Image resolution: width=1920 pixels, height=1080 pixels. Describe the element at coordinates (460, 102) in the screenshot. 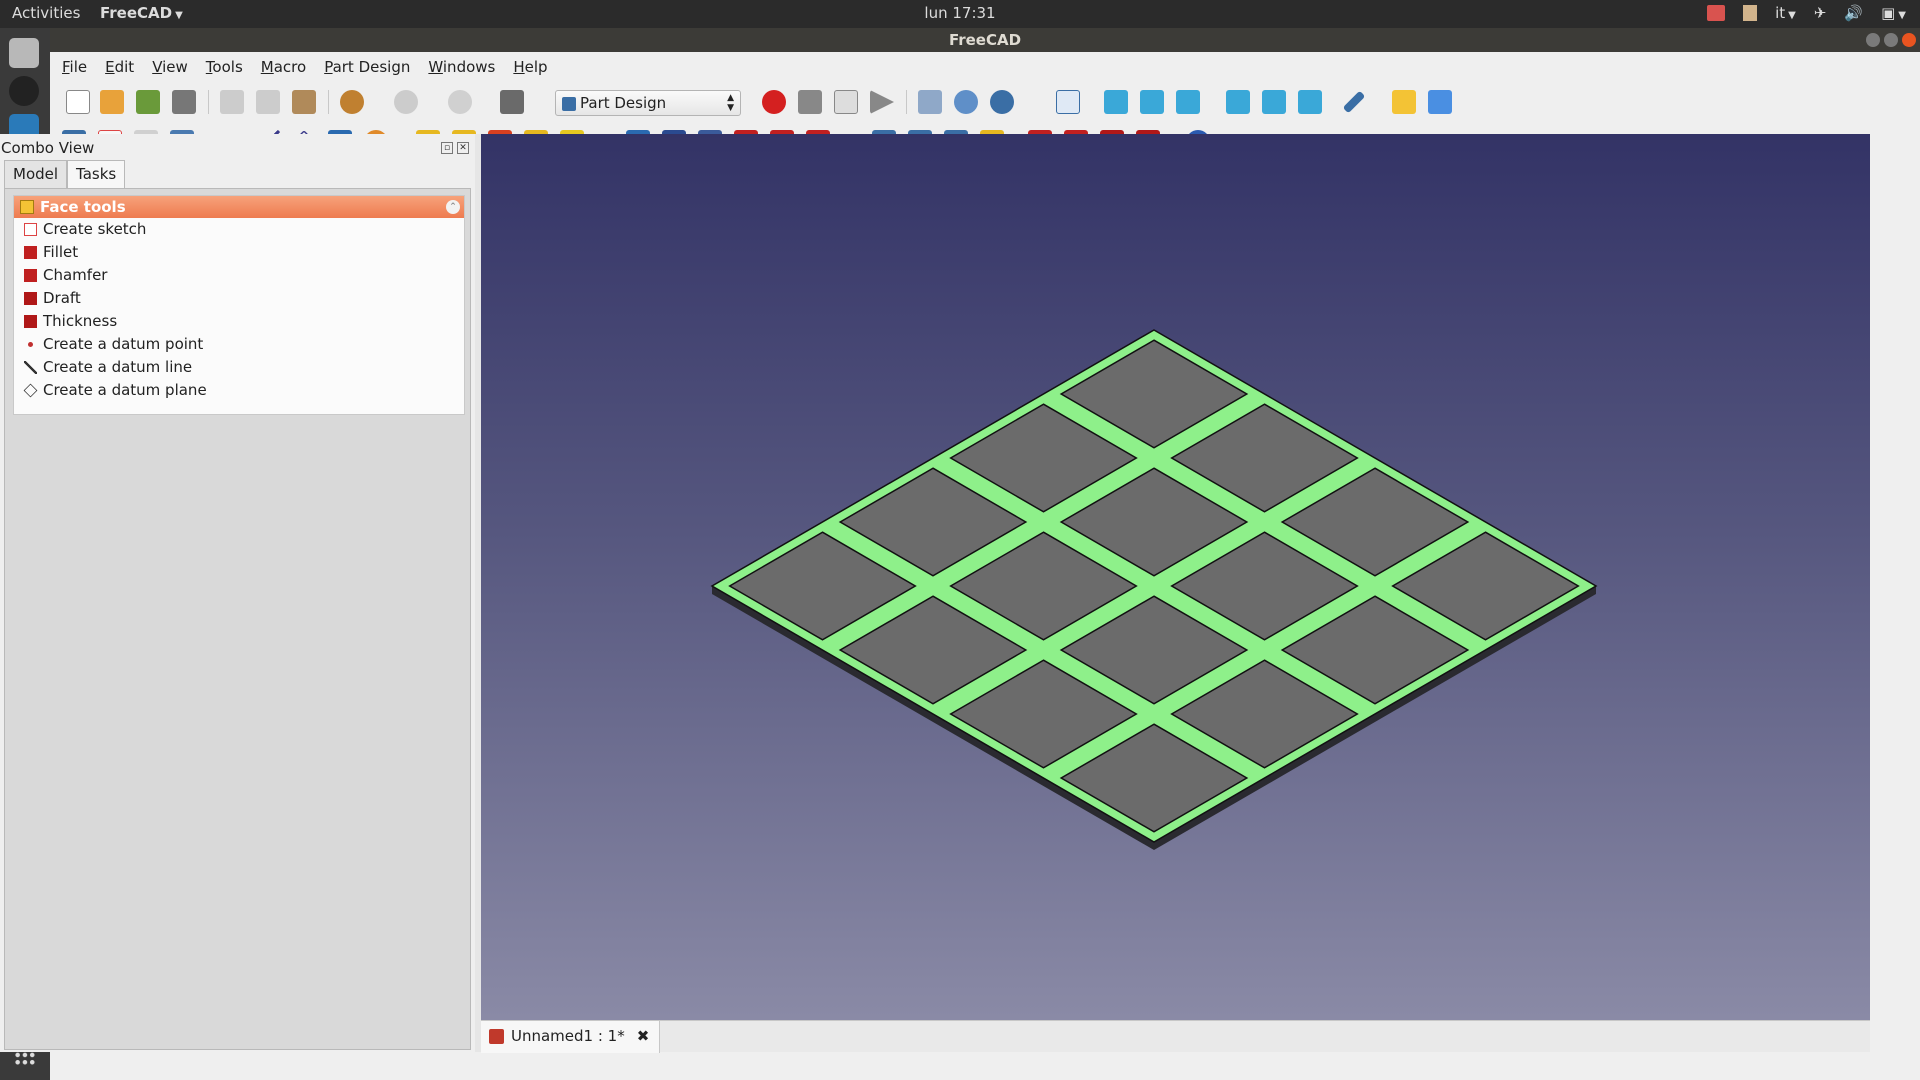

I see `refresh-icon` at that location.